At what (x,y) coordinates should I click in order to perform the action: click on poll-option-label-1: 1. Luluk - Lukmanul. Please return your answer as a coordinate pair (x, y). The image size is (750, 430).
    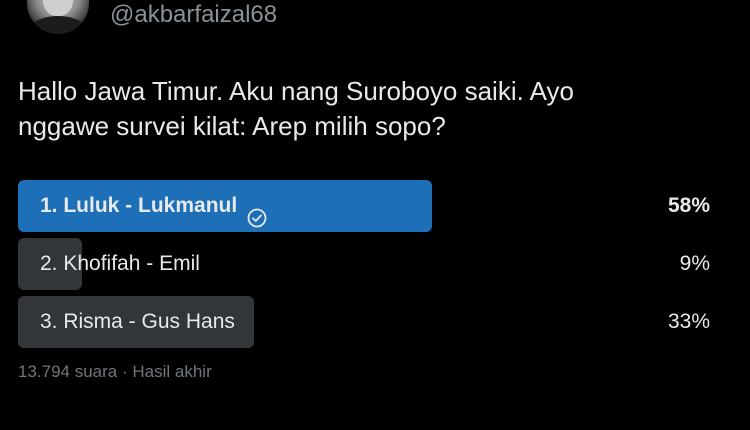
    Looking at the image, I should click on (153, 206).